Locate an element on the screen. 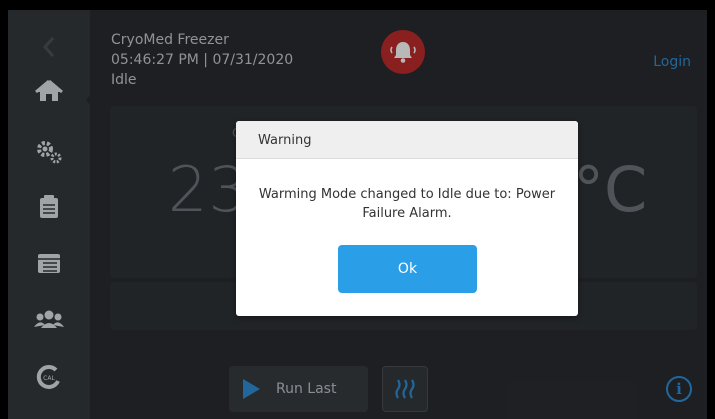  dialog-title: Warning is located at coordinates (407, 140).